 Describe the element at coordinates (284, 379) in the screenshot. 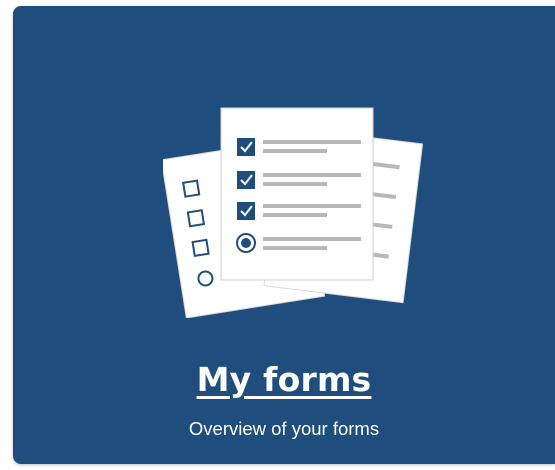

I see `card-title: My forms` at that location.